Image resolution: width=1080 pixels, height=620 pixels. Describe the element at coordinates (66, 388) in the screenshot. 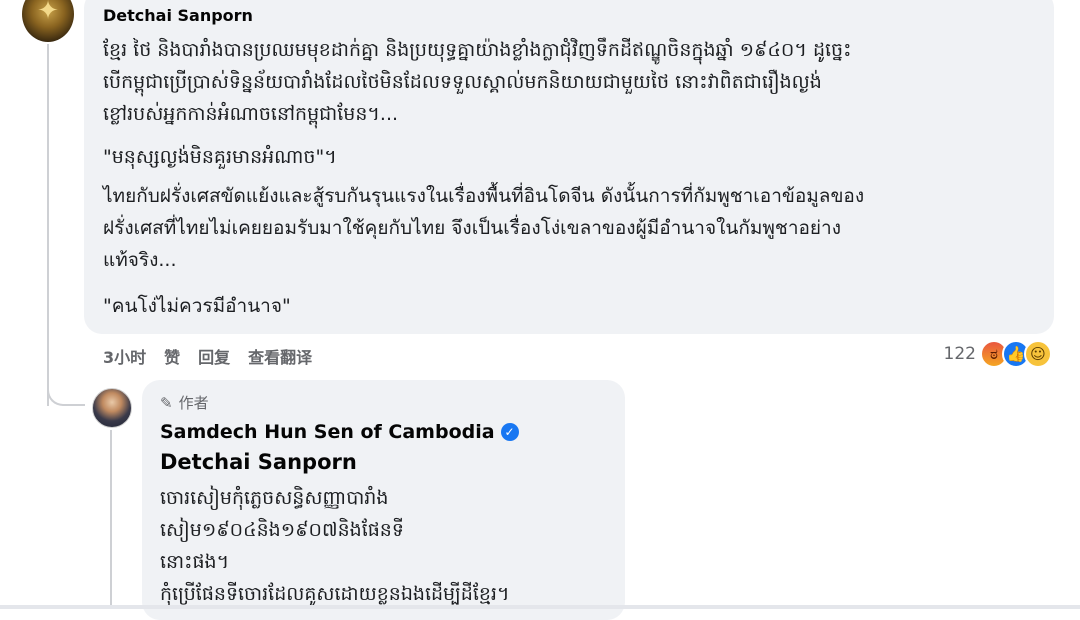

I see `thread-connector` at that location.